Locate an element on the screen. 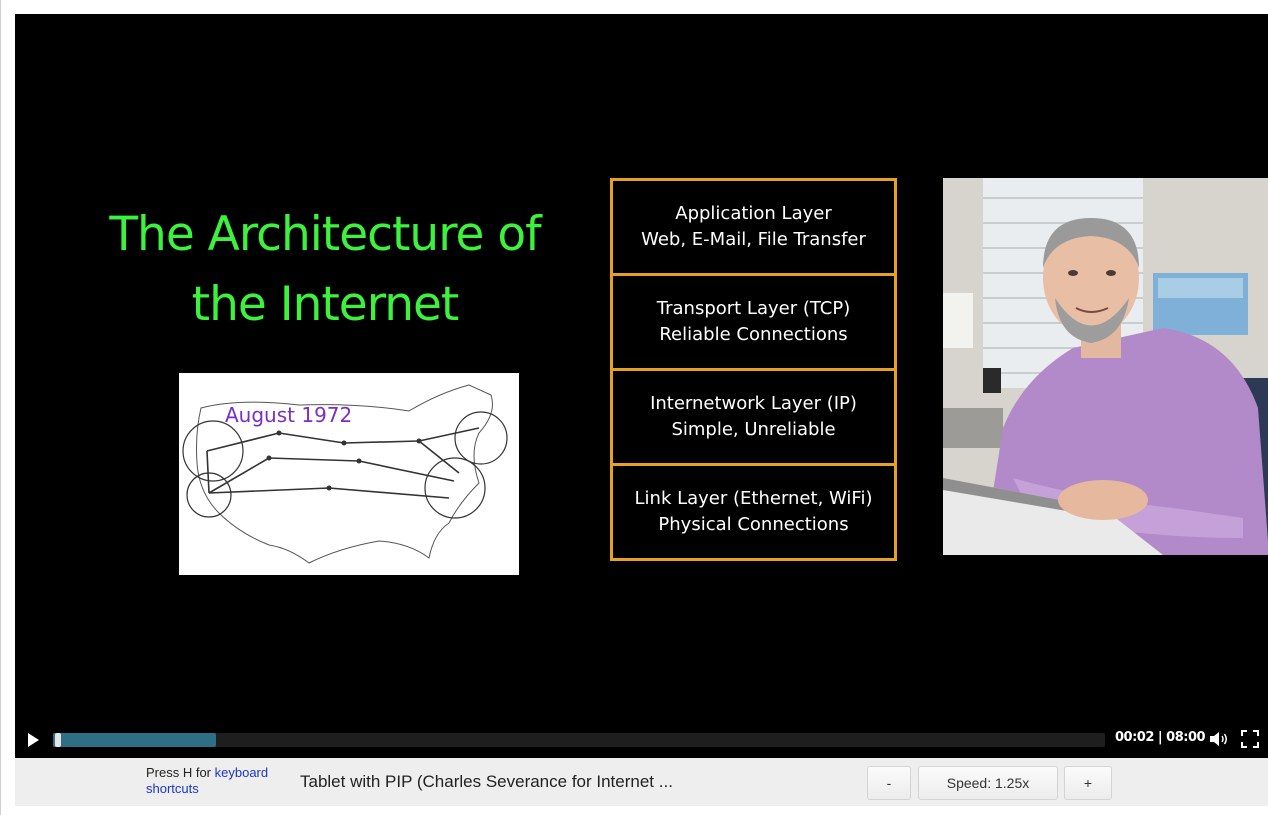 Image resolution: width=1268 pixels, height=815 pixels. layer-name: Link Layer (Ethernet, WiFi) is located at coordinates (753, 498).